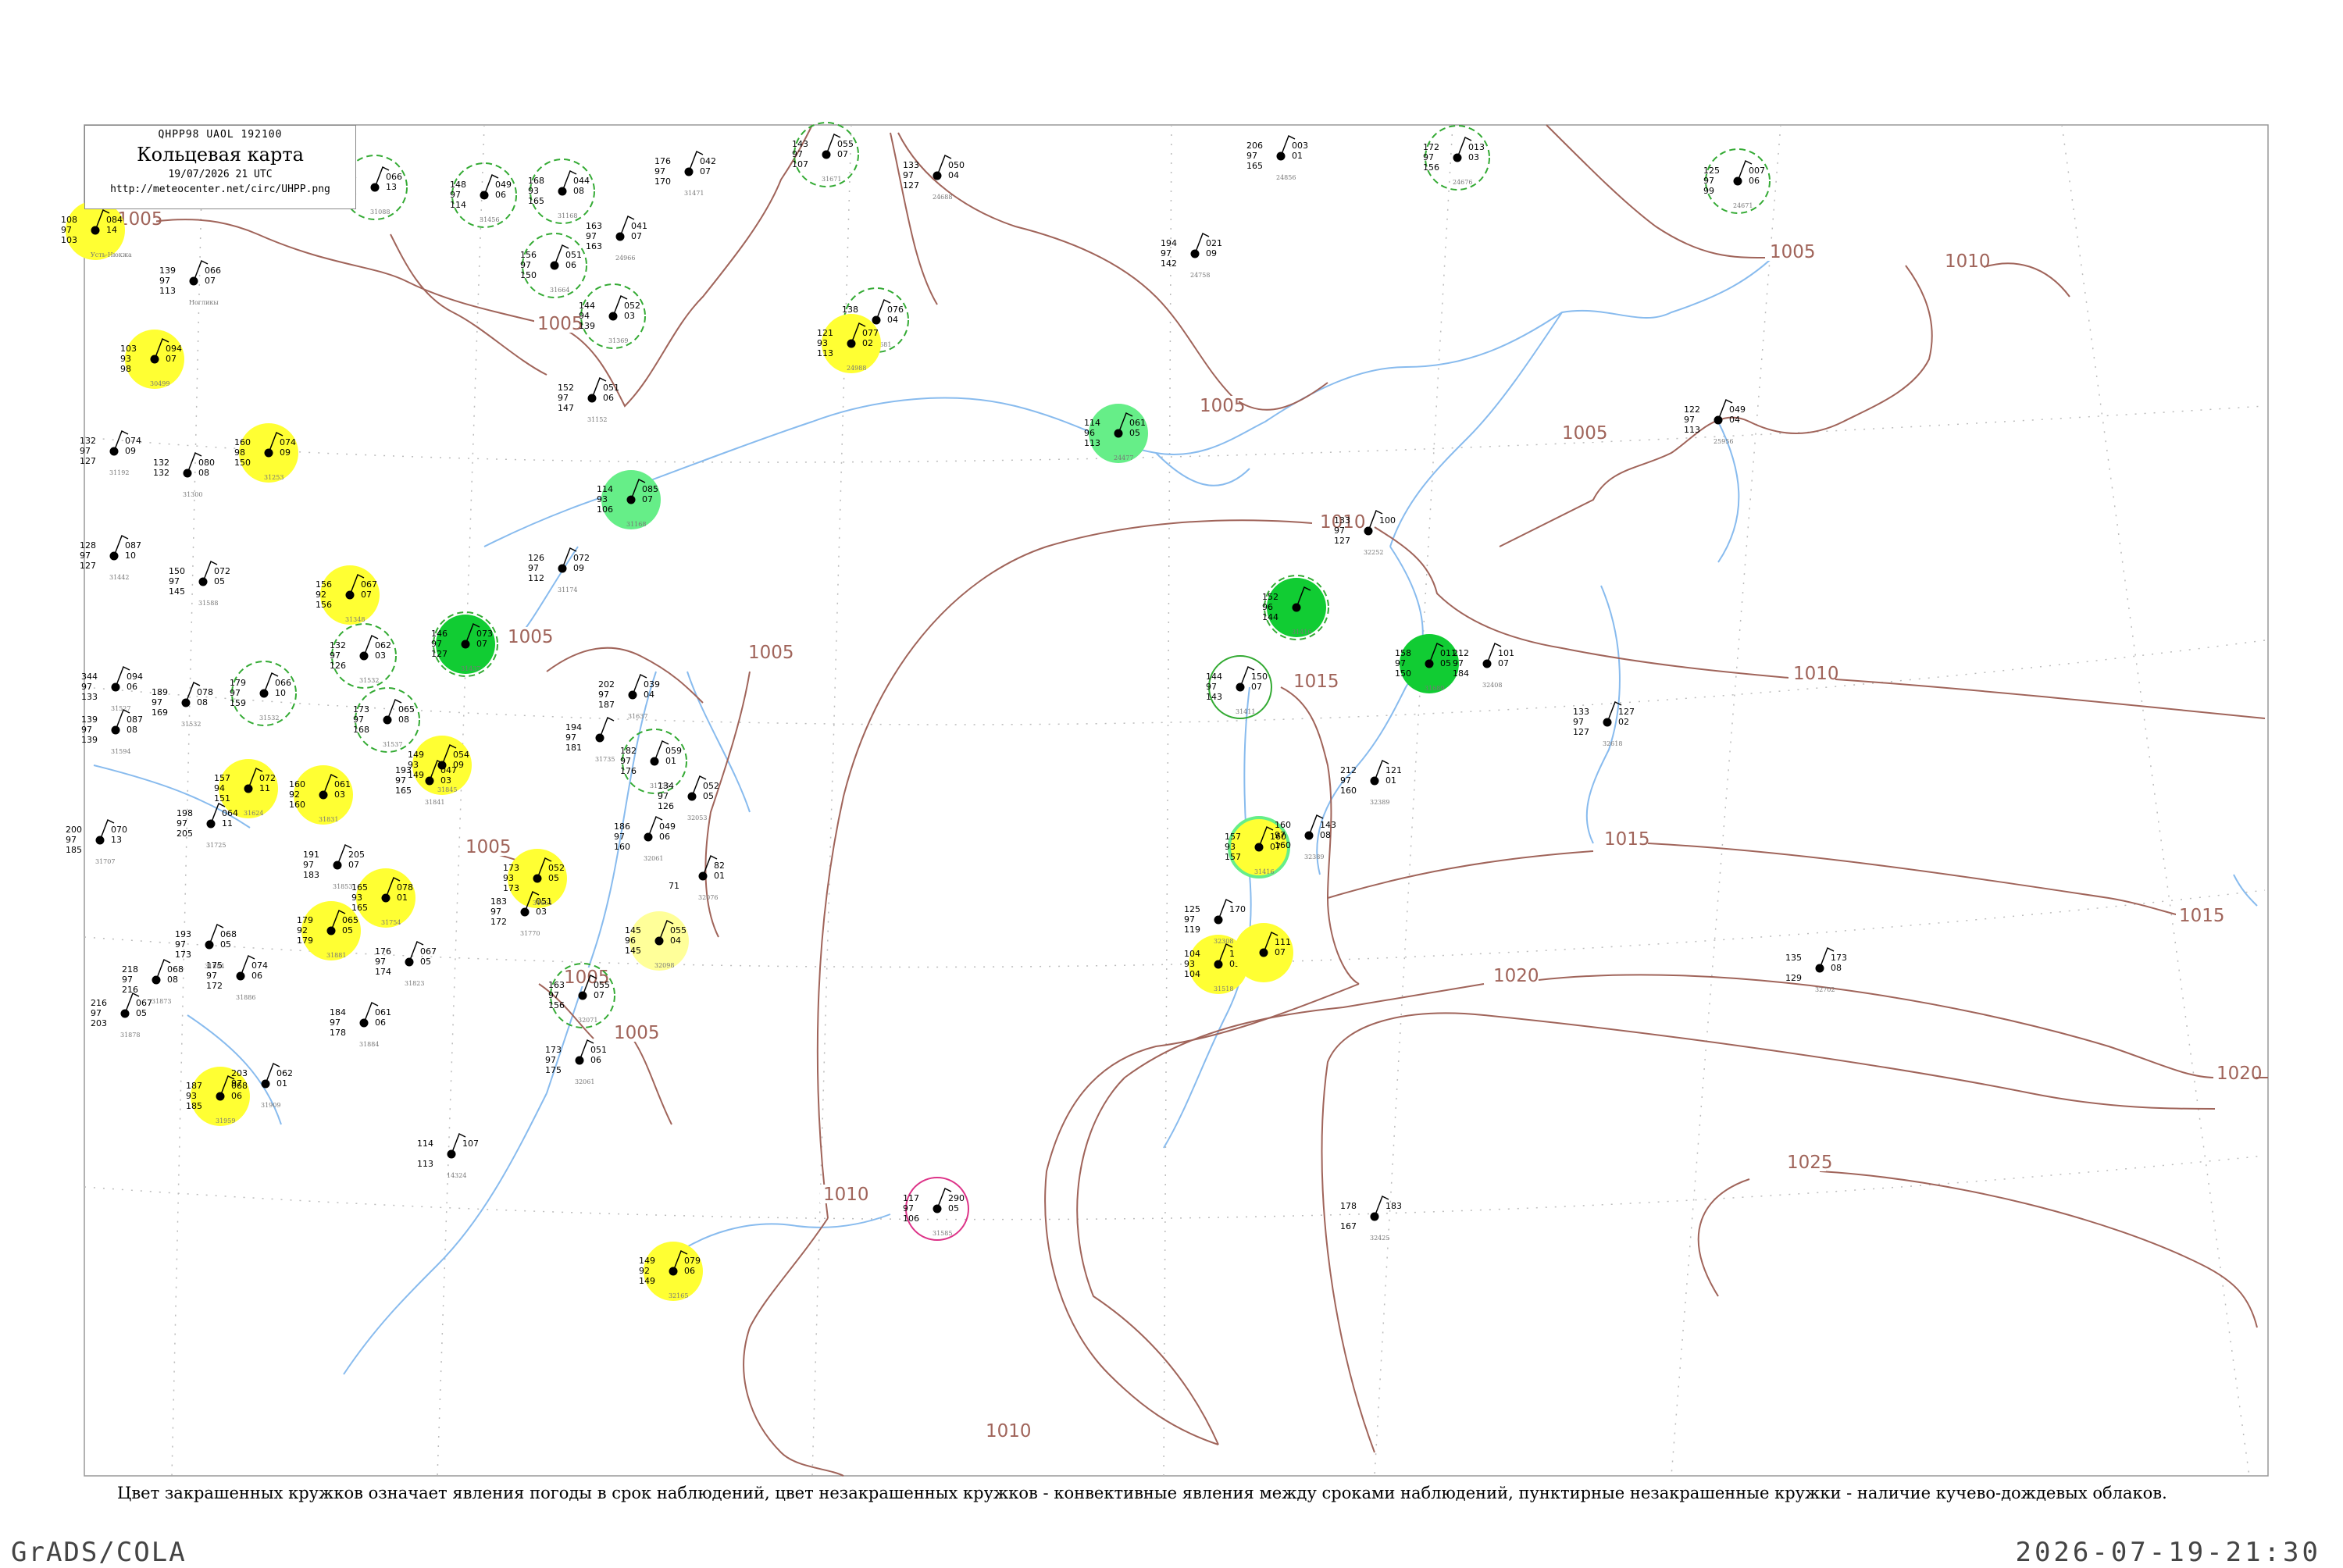  I want to click on station-id: 31853, so click(342, 886).